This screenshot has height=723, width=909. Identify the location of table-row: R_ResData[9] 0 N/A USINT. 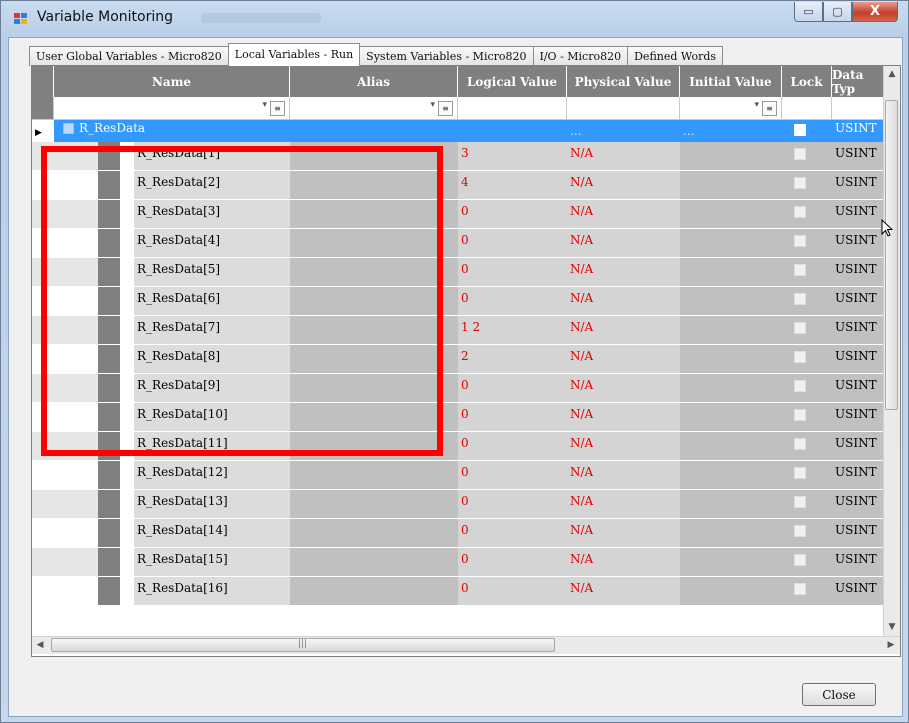
(459, 388).